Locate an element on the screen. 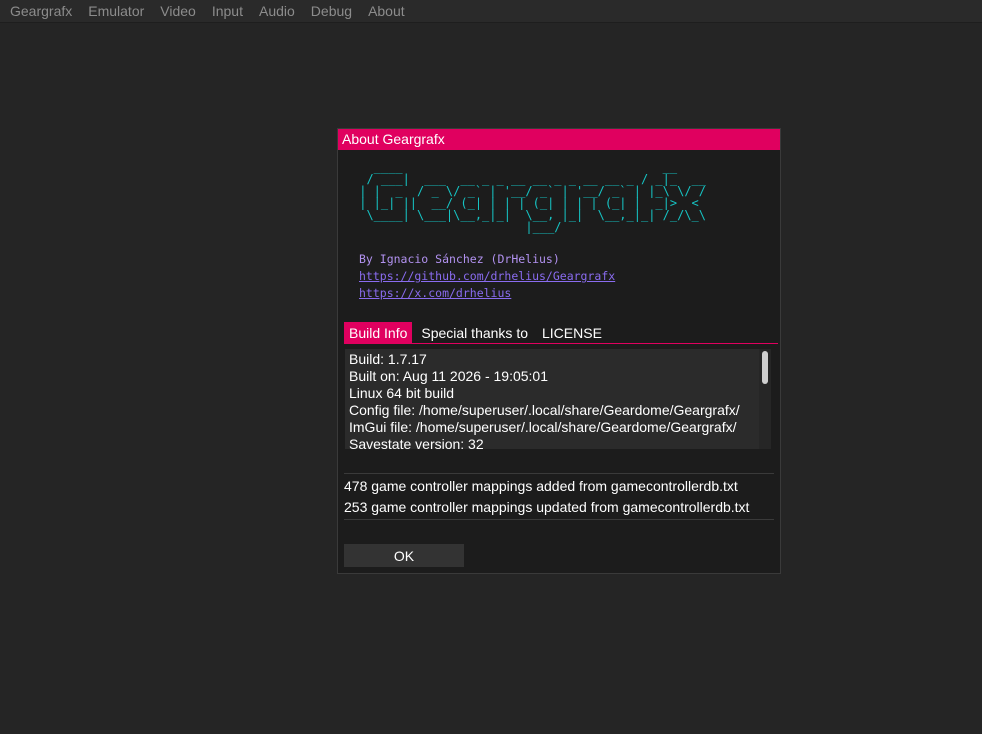  menu-video: Video is located at coordinates (178, 11).